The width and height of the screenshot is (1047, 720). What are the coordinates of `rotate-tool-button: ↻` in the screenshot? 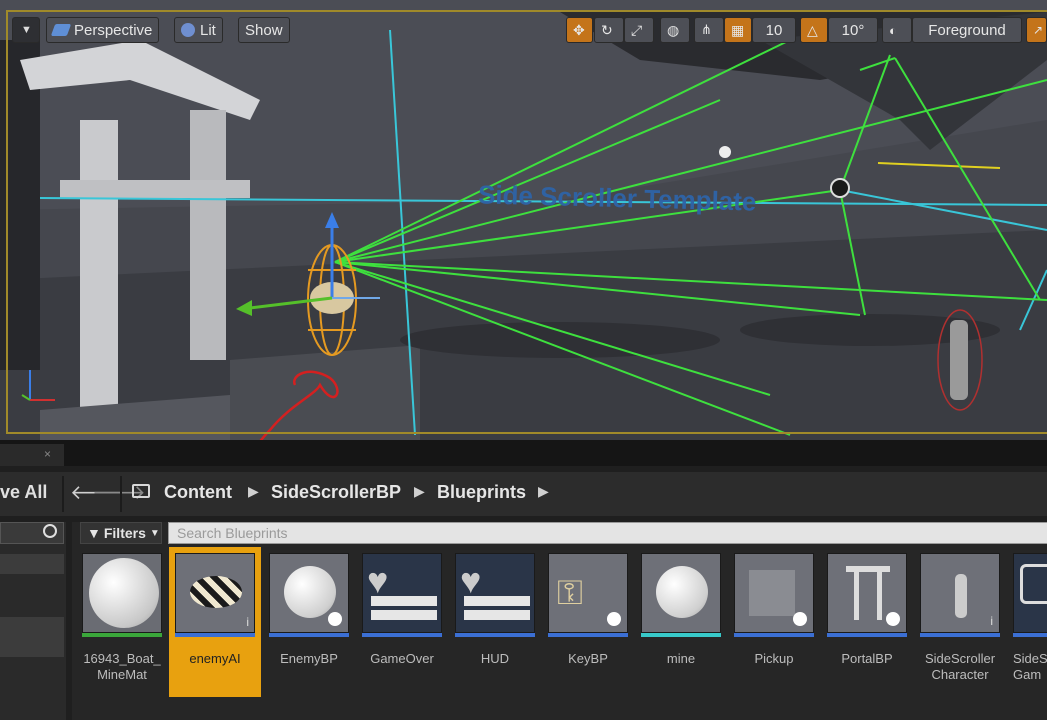 It's located at (609, 30).